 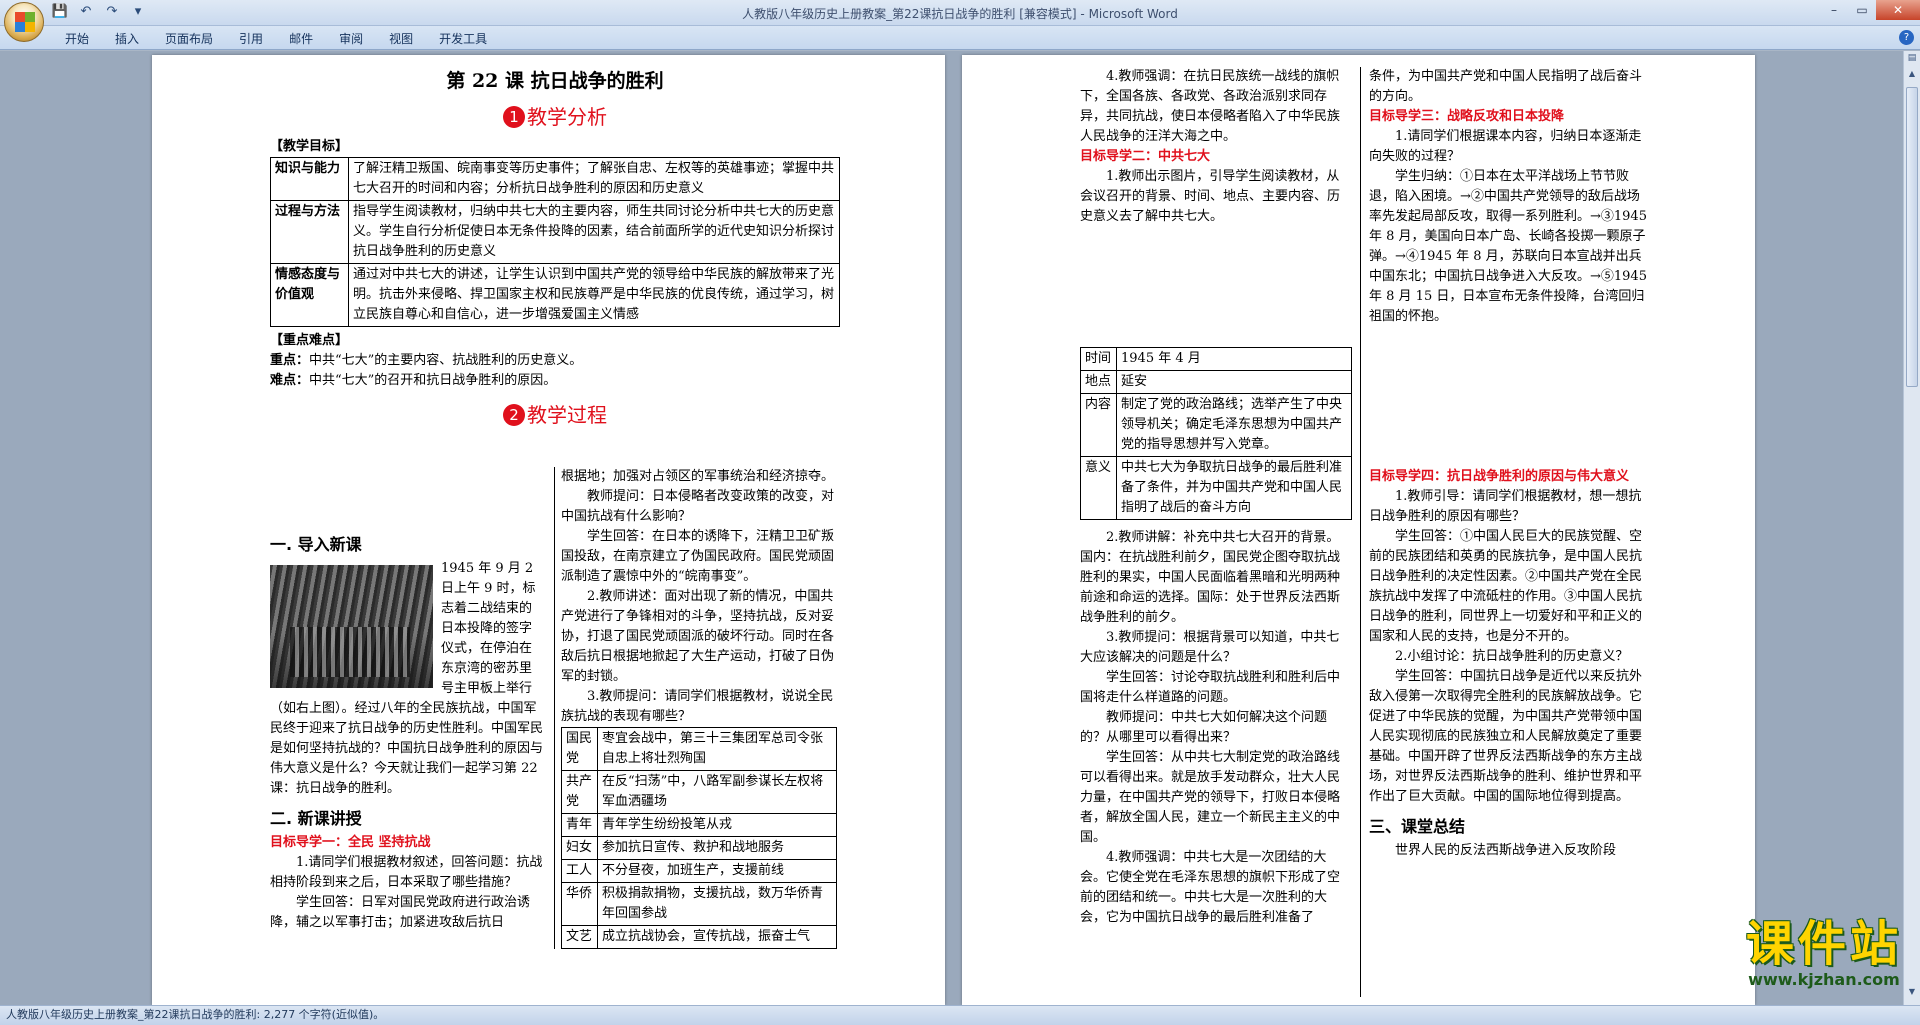 I want to click on target-1-heading: 目标导学一：全民 坚持抗战, so click(x=350, y=842).